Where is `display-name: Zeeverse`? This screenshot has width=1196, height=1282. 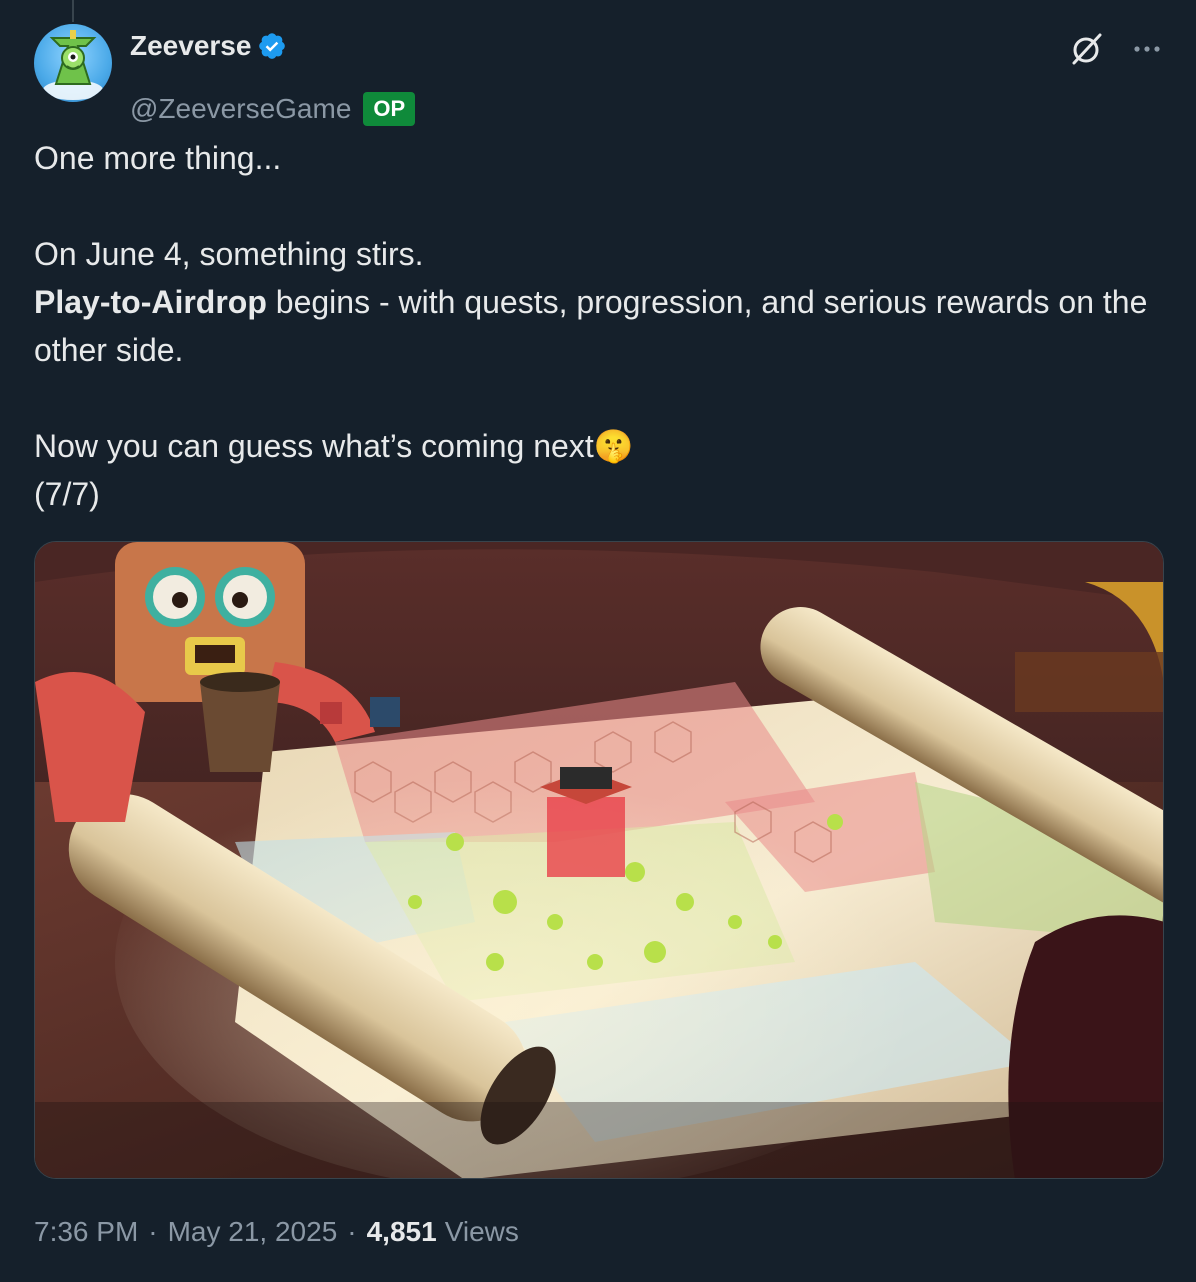
display-name: Zeeverse is located at coordinates (190, 46).